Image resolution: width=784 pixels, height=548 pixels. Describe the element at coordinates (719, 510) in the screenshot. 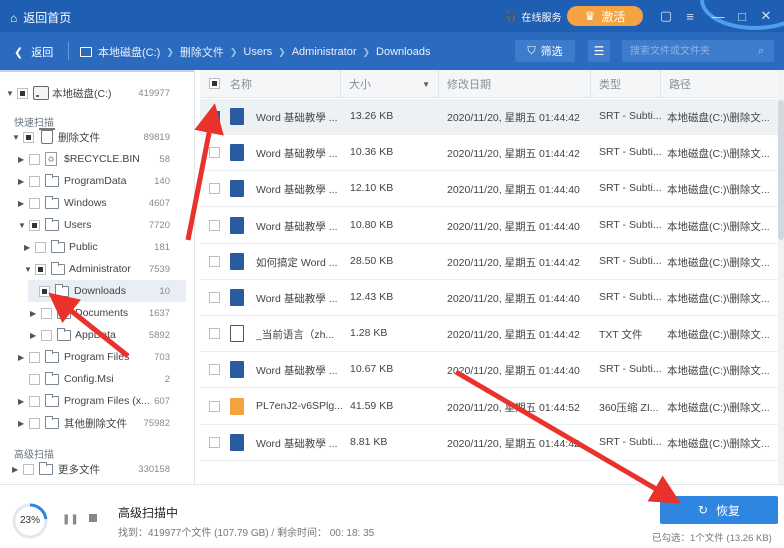

I see `recover-button: ↻ 恢复` at that location.